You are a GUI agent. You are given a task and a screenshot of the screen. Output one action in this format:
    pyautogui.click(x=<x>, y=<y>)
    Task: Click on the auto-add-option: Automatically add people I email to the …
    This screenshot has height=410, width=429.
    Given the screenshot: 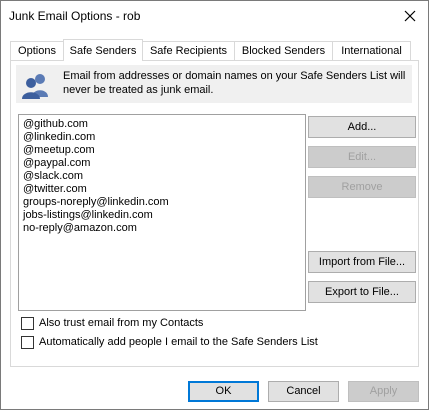 What is the action you would take?
    pyautogui.click(x=169, y=342)
    